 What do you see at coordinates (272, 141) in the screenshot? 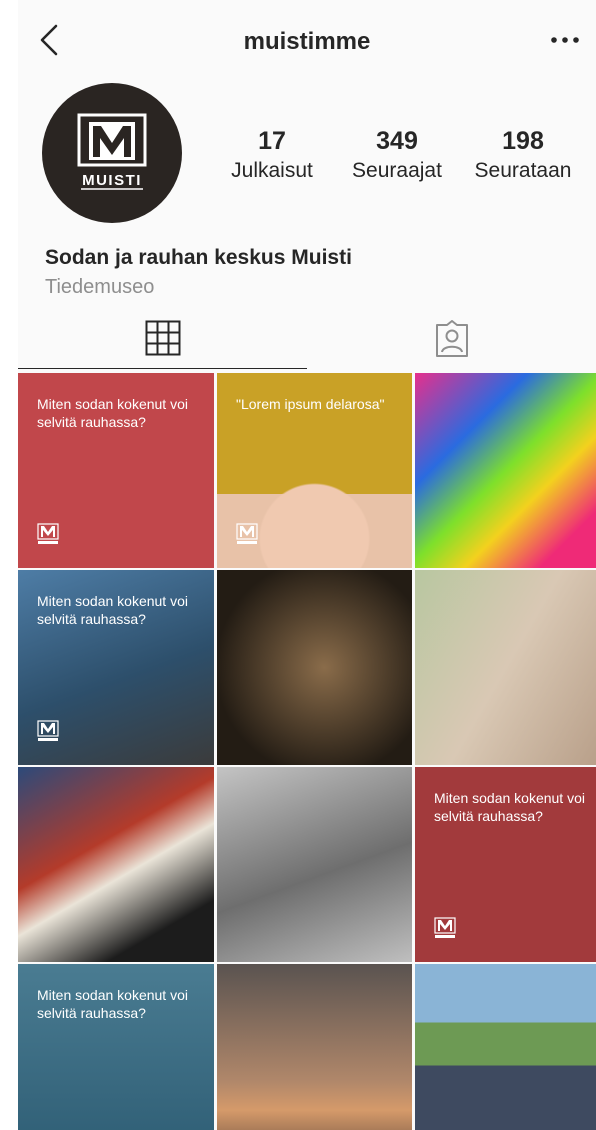
I see `posts-count-value: 17` at bounding box center [272, 141].